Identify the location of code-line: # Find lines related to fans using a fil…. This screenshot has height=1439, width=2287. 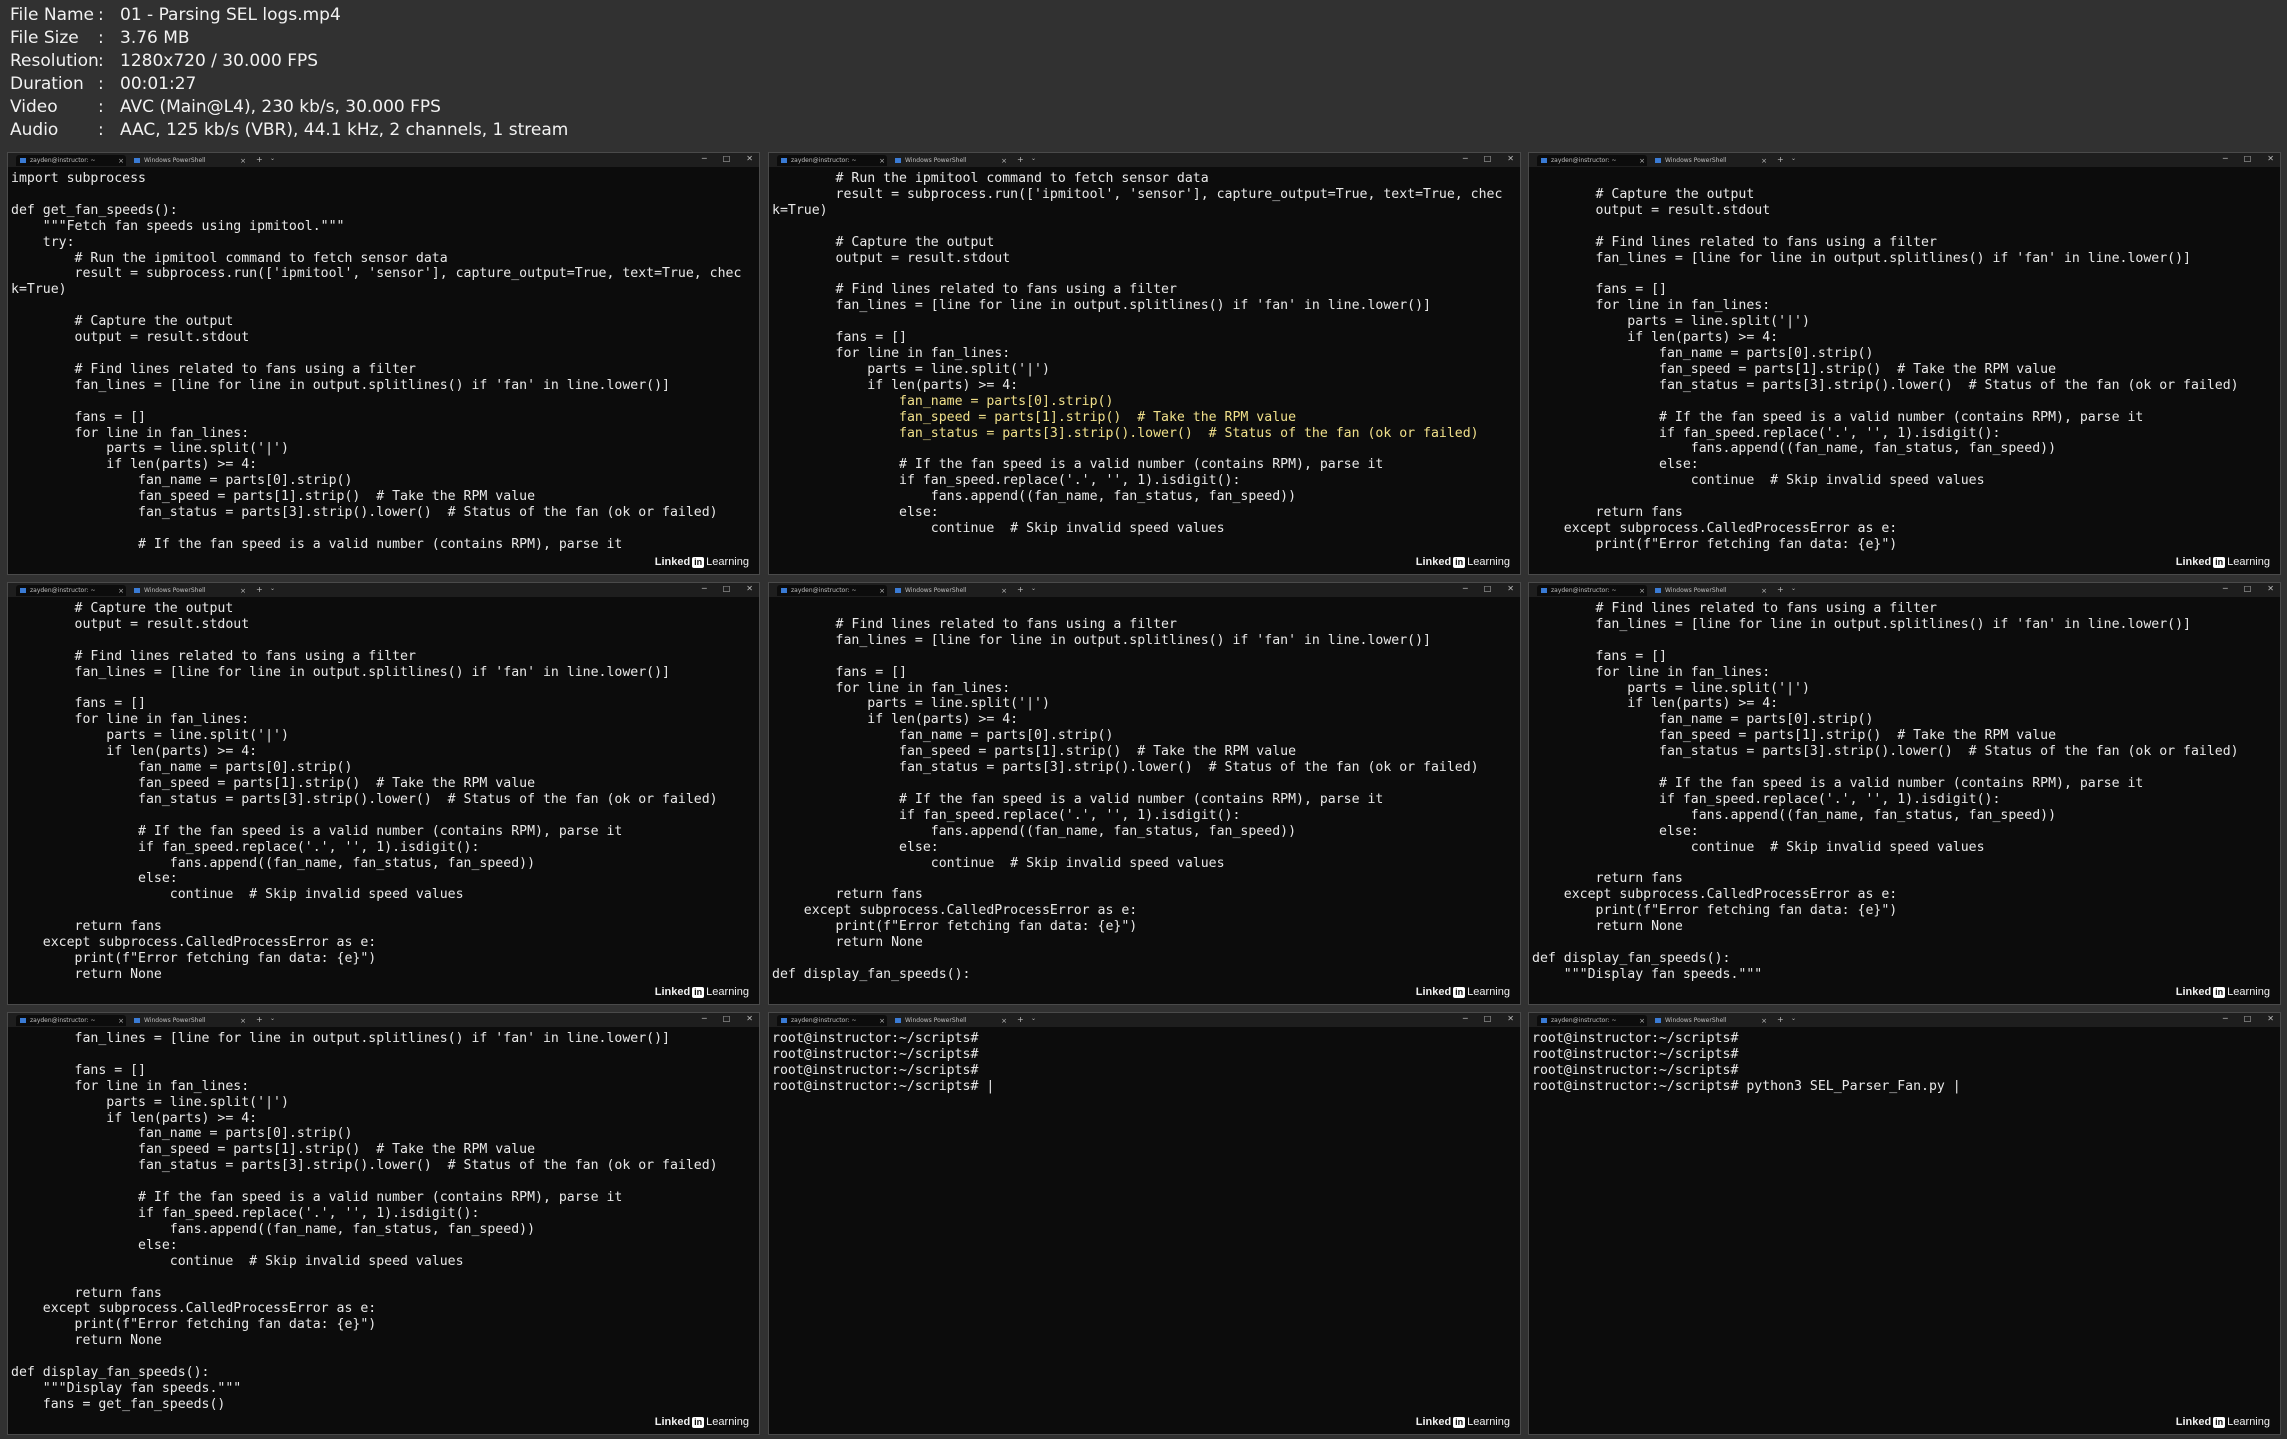
(1734, 608).